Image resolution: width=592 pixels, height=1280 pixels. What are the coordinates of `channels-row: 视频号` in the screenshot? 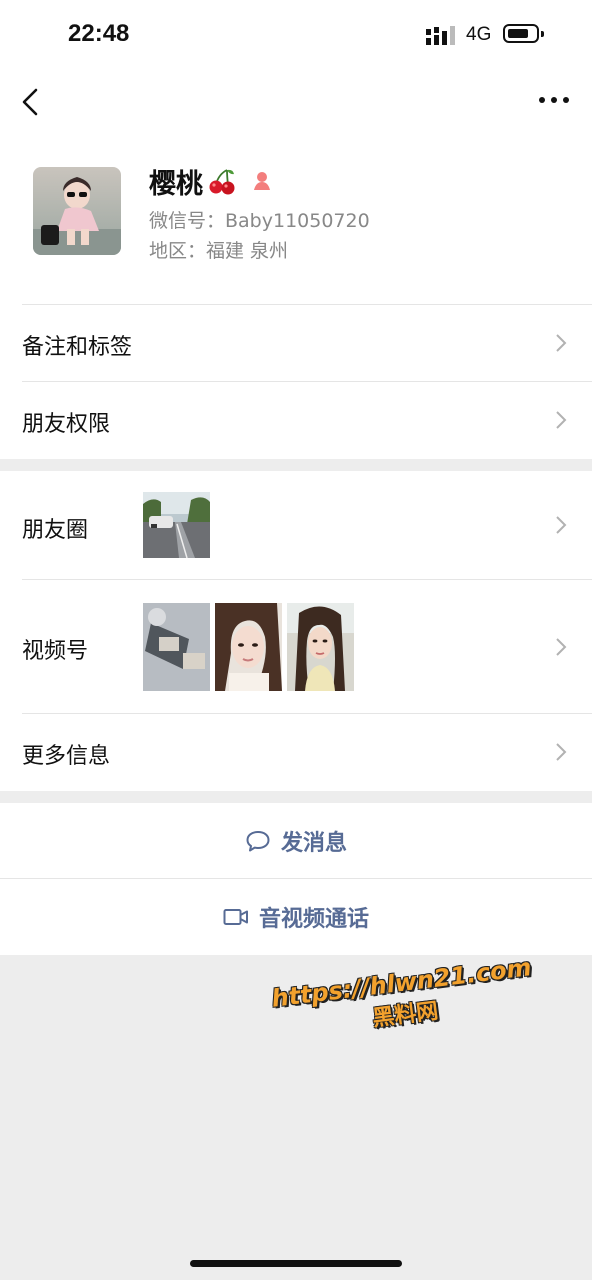 It's located at (296, 646).